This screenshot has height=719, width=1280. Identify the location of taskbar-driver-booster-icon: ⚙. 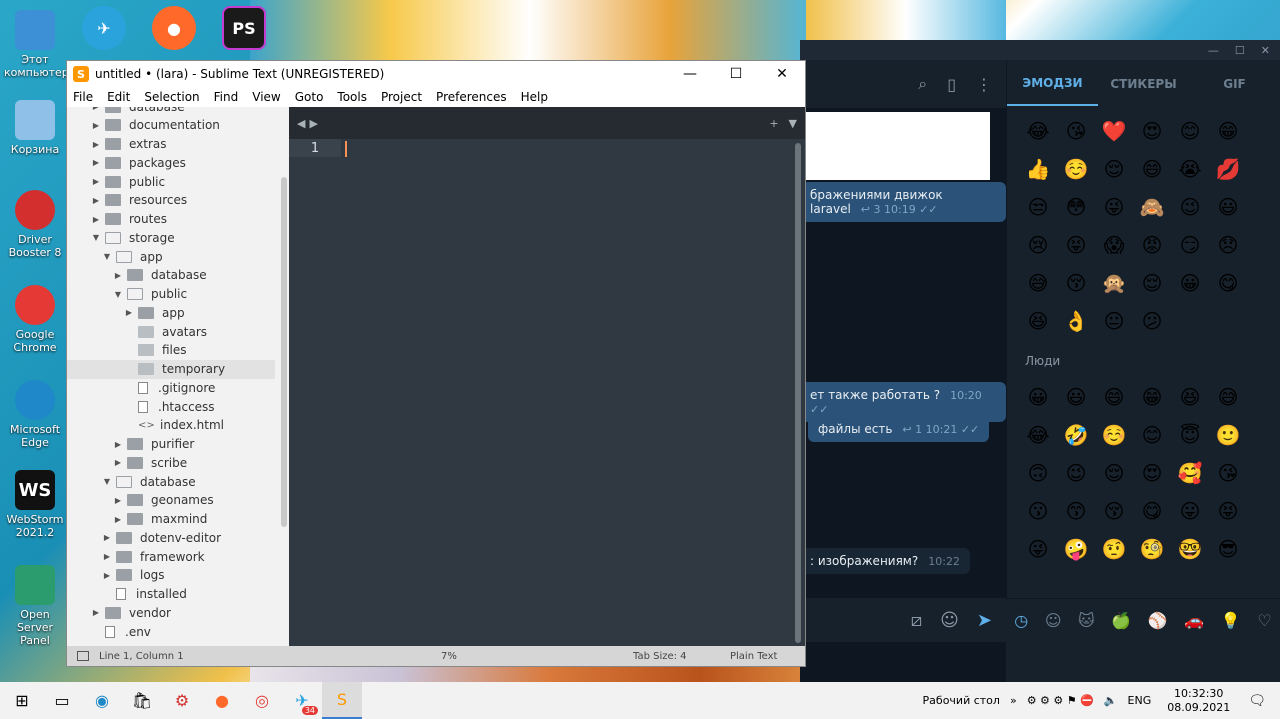
(182, 700).